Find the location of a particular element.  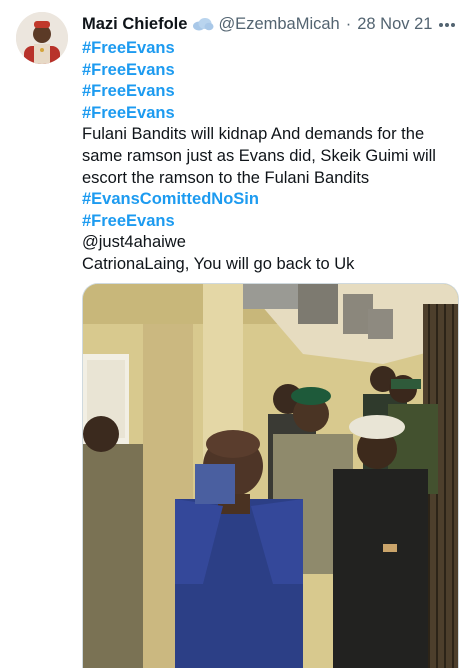

author-handle: @EzembaMicah is located at coordinates (278, 24).